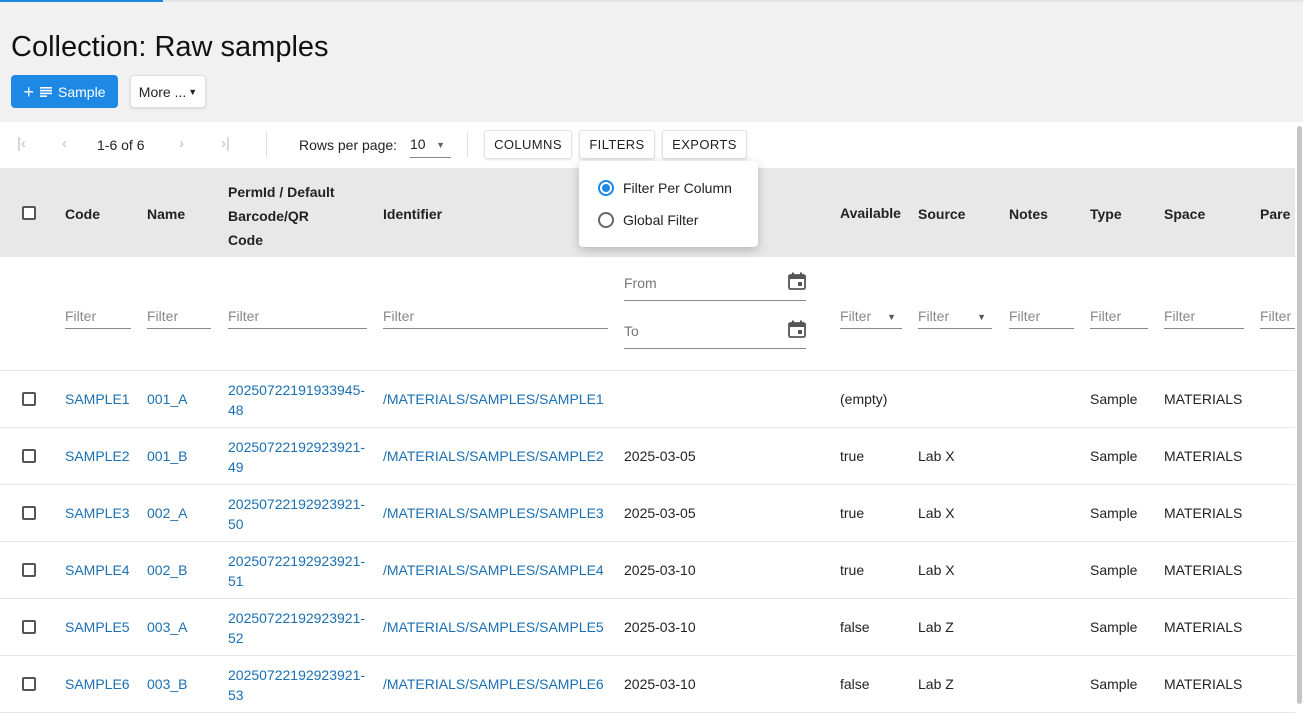  What do you see at coordinates (430, 146) in the screenshot?
I see `rows-per-page-select: 10 ▼` at bounding box center [430, 146].